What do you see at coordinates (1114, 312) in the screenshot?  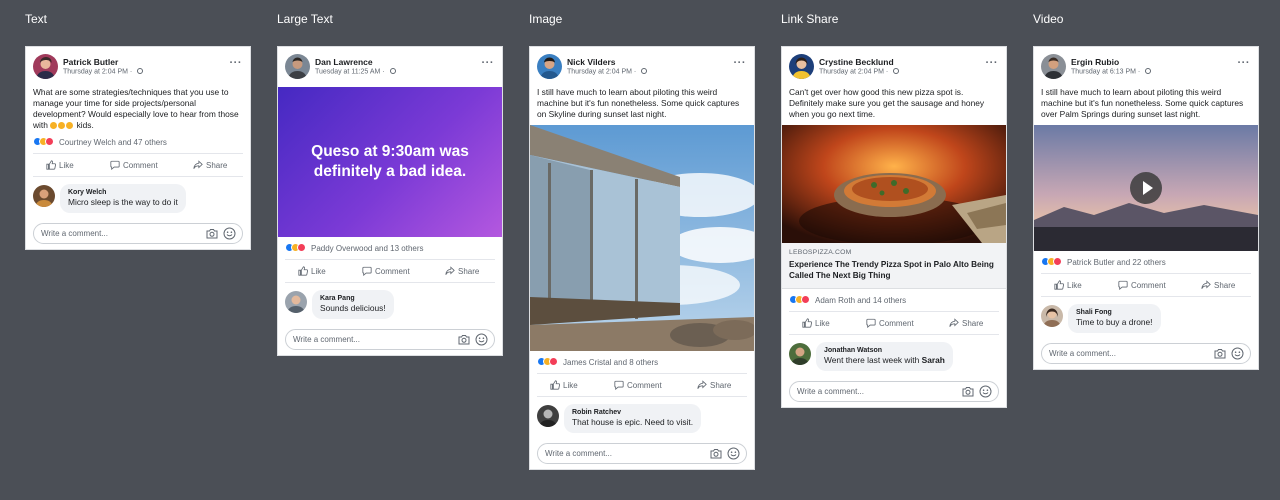 I see `commenter-name: Shali Fong` at bounding box center [1114, 312].